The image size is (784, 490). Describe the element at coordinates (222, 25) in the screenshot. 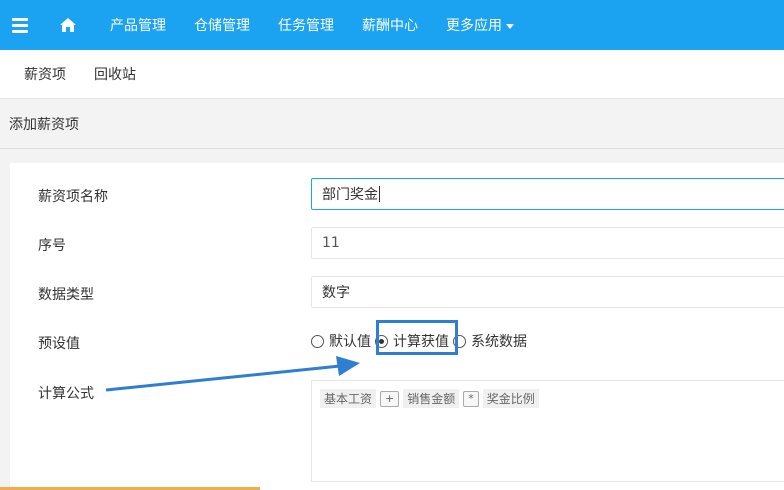

I see `nav-item-warehouse: 仓储管理` at that location.